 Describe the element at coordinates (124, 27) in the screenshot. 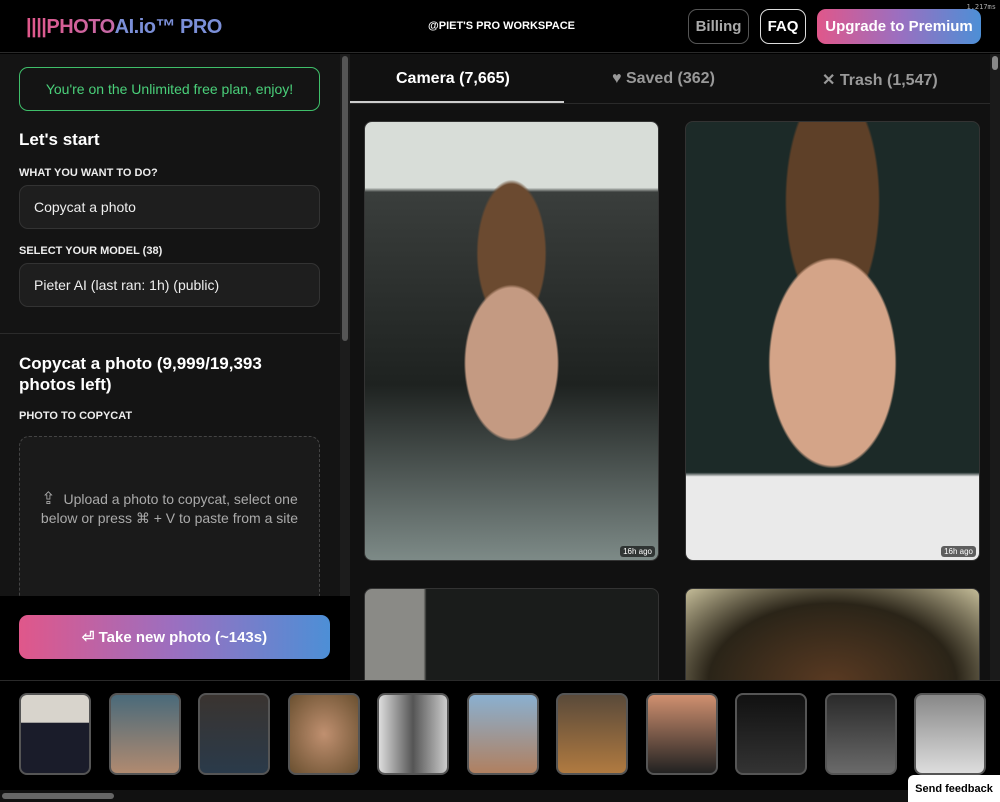

I see `logo: ||||PHOTOAI.io™ PRO` at that location.